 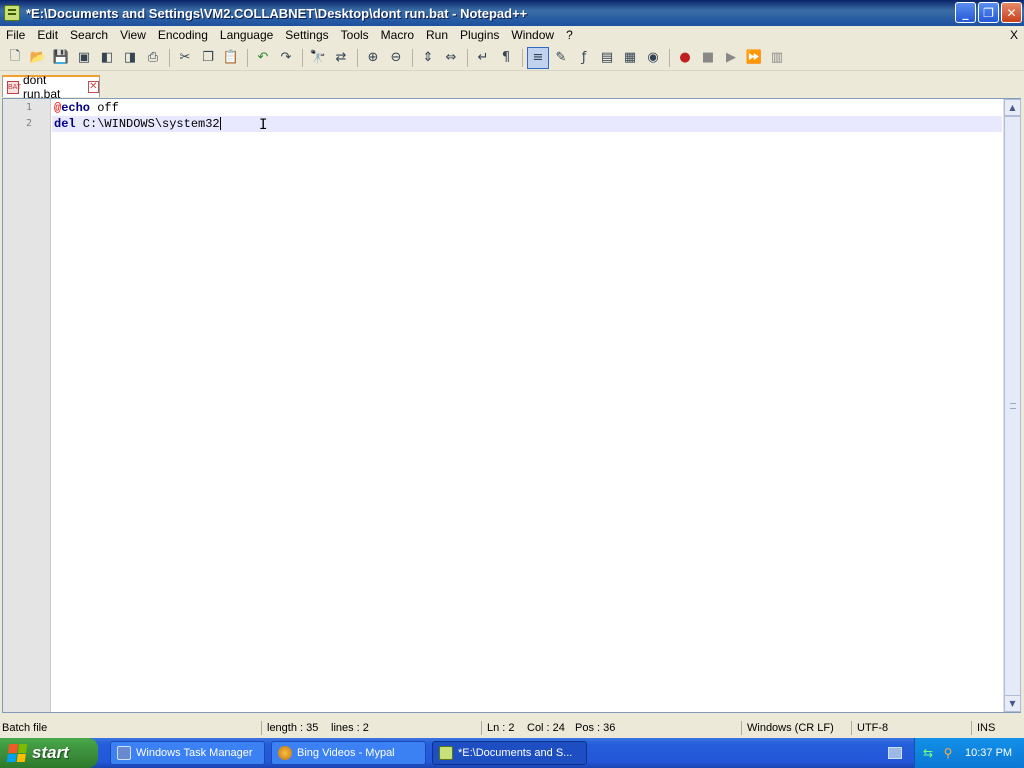 I want to click on close-document-button: X, so click(x=1014, y=35).